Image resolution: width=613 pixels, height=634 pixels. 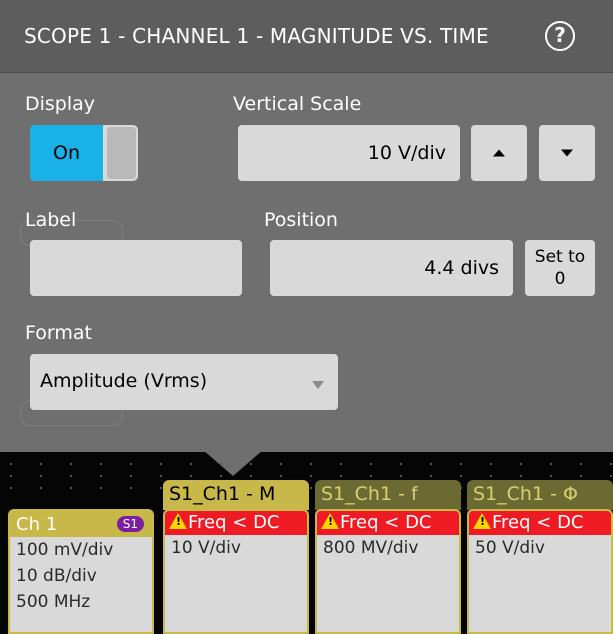 What do you see at coordinates (236, 571) in the screenshot?
I see `math-badge-magnitude: ! Freq < DC 10 V/div` at bounding box center [236, 571].